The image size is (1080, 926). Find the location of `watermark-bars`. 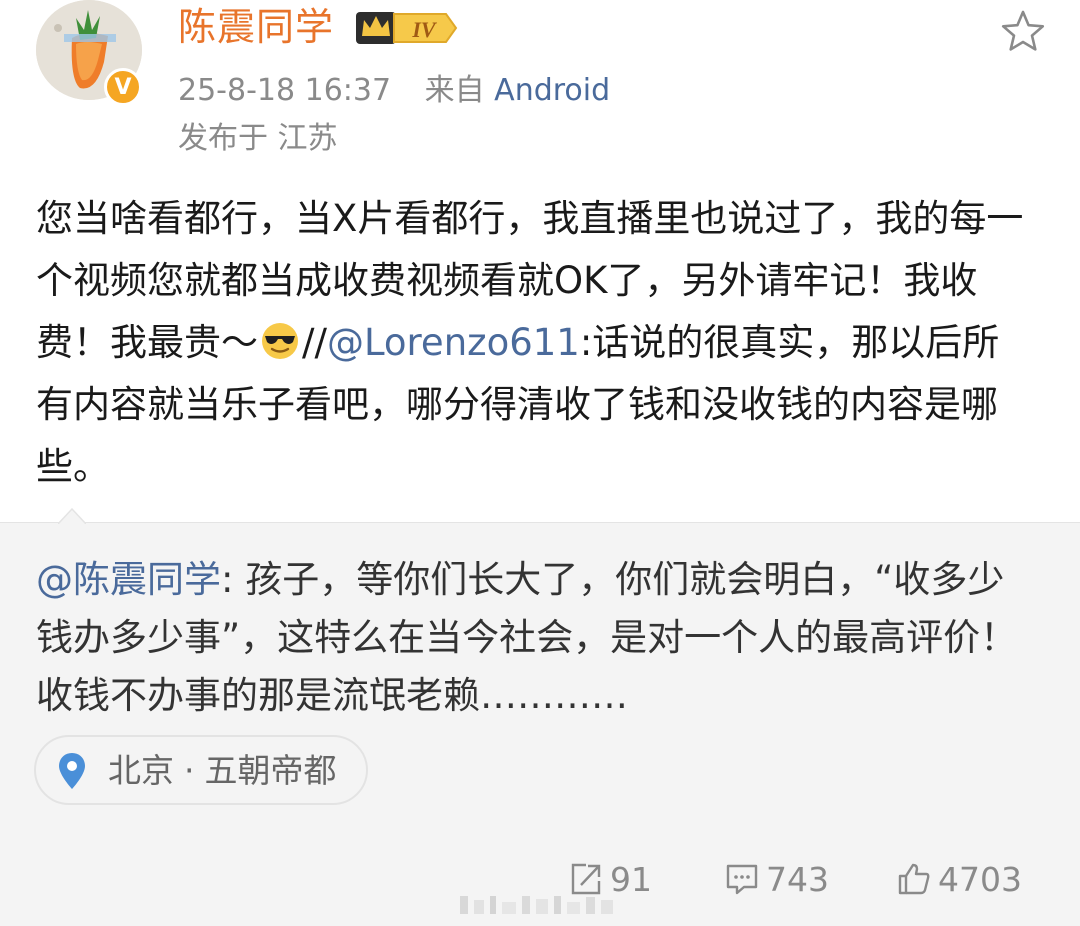

watermark-bars is located at coordinates (536, 905).